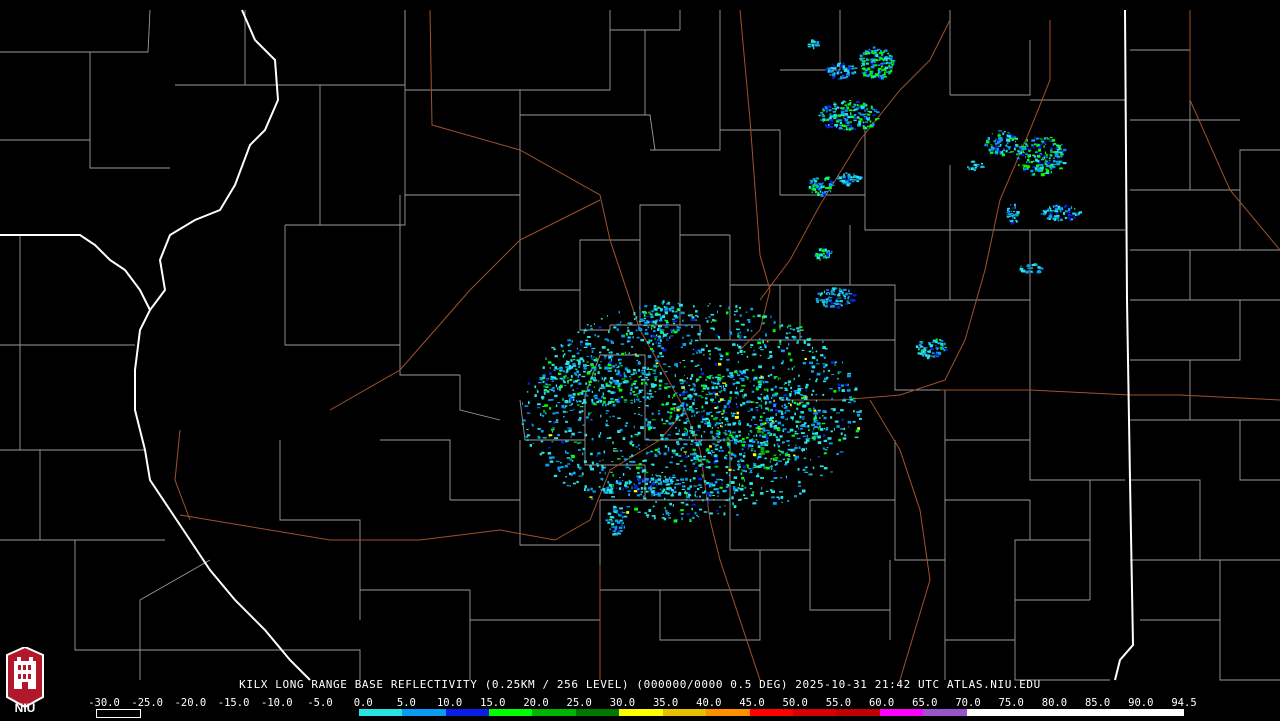  Describe the element at coordinates (1141, 703) in the screenshot. I see `colorbar-label: 90.0` at that location.